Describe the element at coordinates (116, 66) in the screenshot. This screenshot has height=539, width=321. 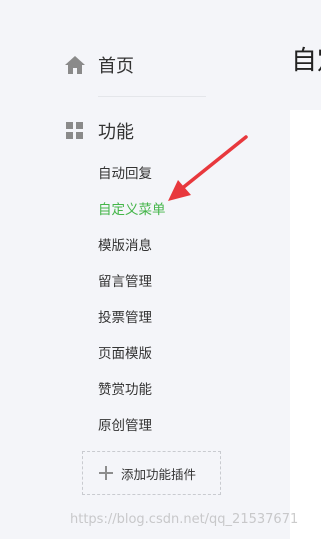
I see `nav-home-label: 首页` at that location.